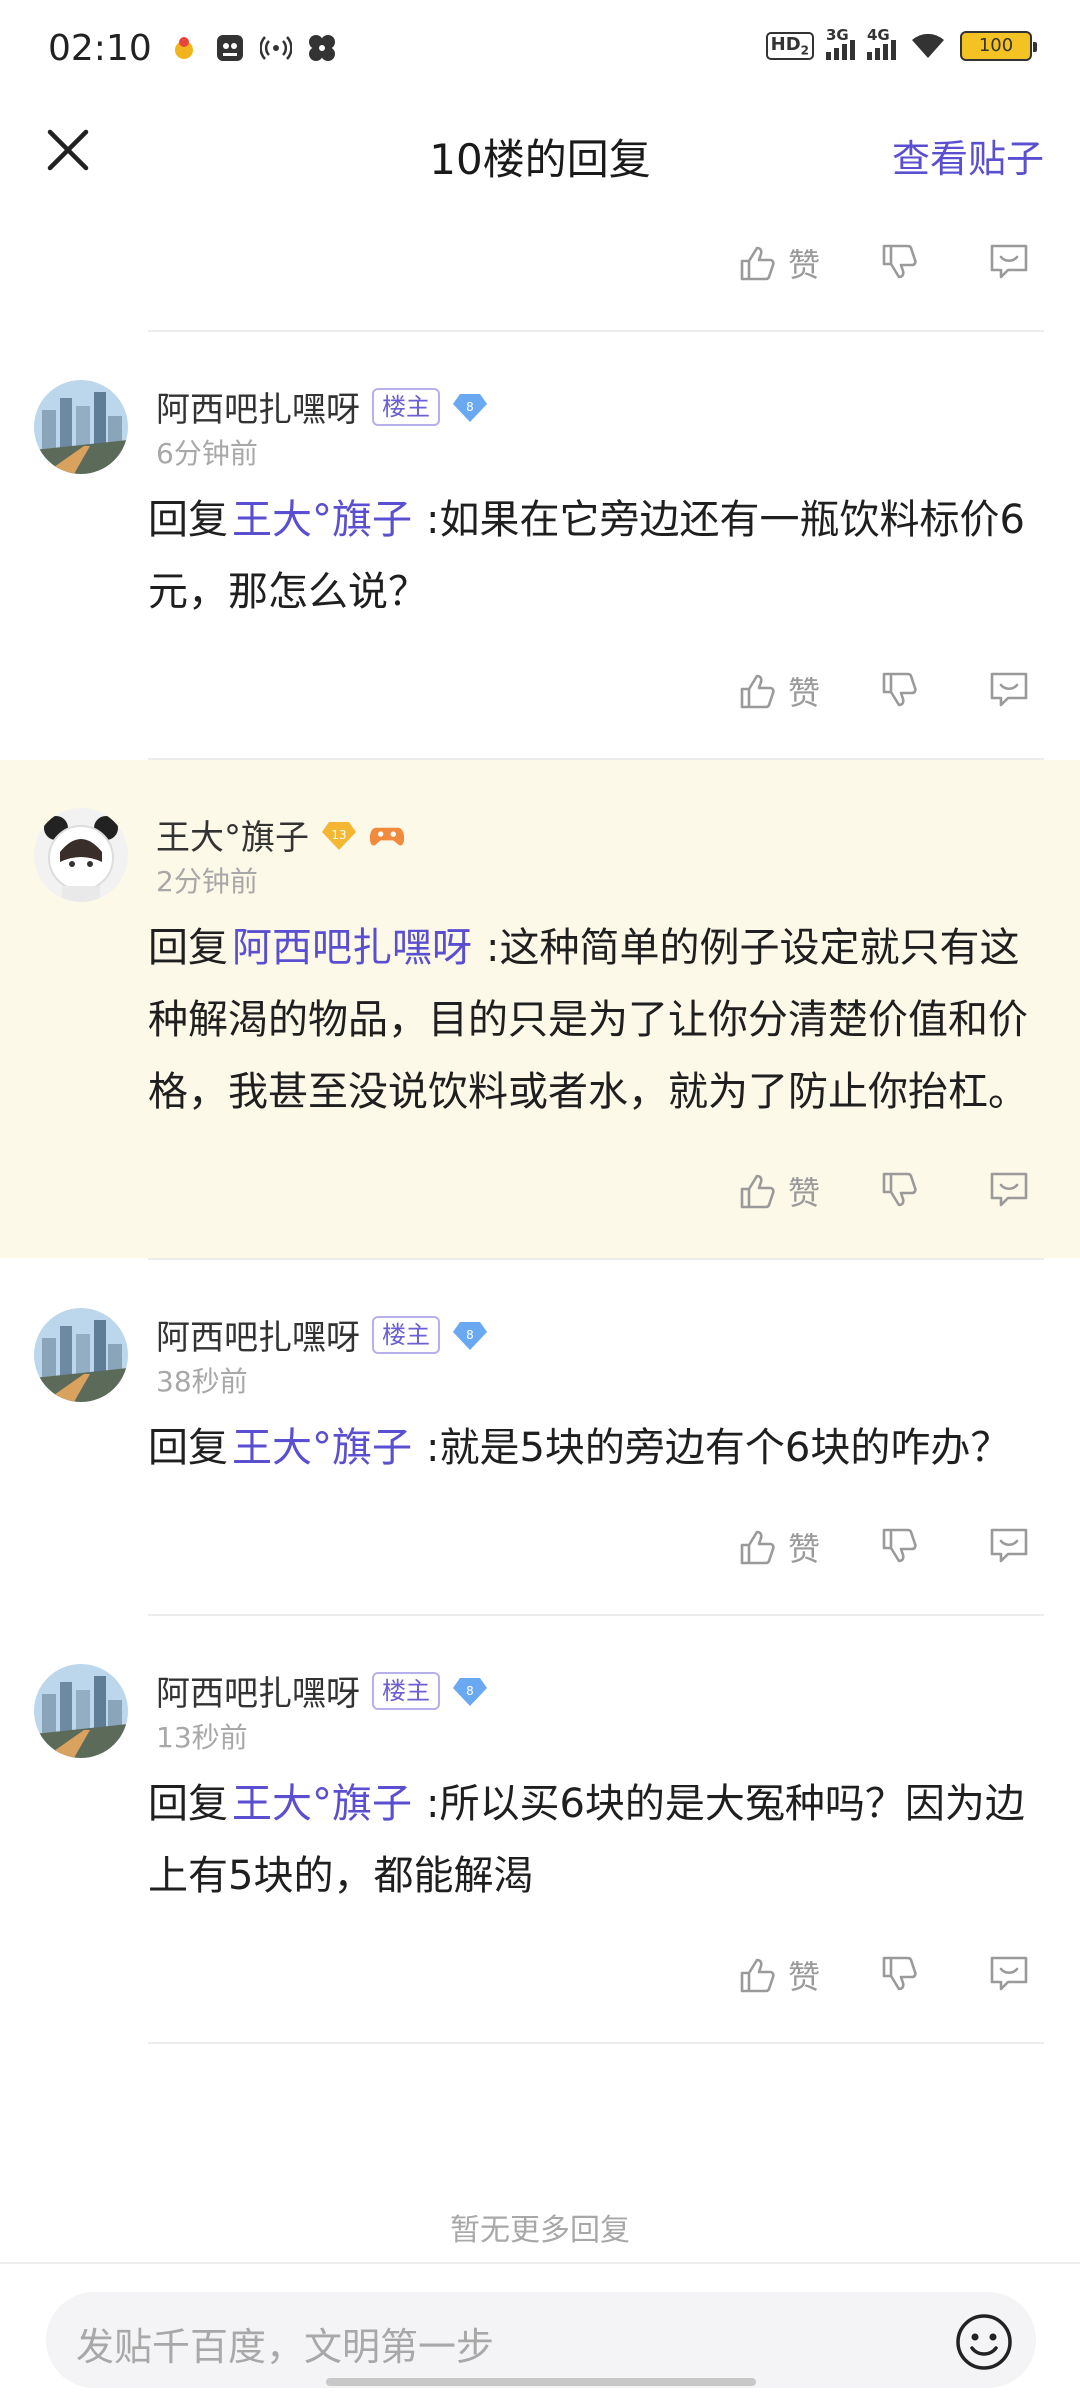 The width and height of the screenshot is (1080, 2400). I want to click on notification-icons, so click(253, 48).